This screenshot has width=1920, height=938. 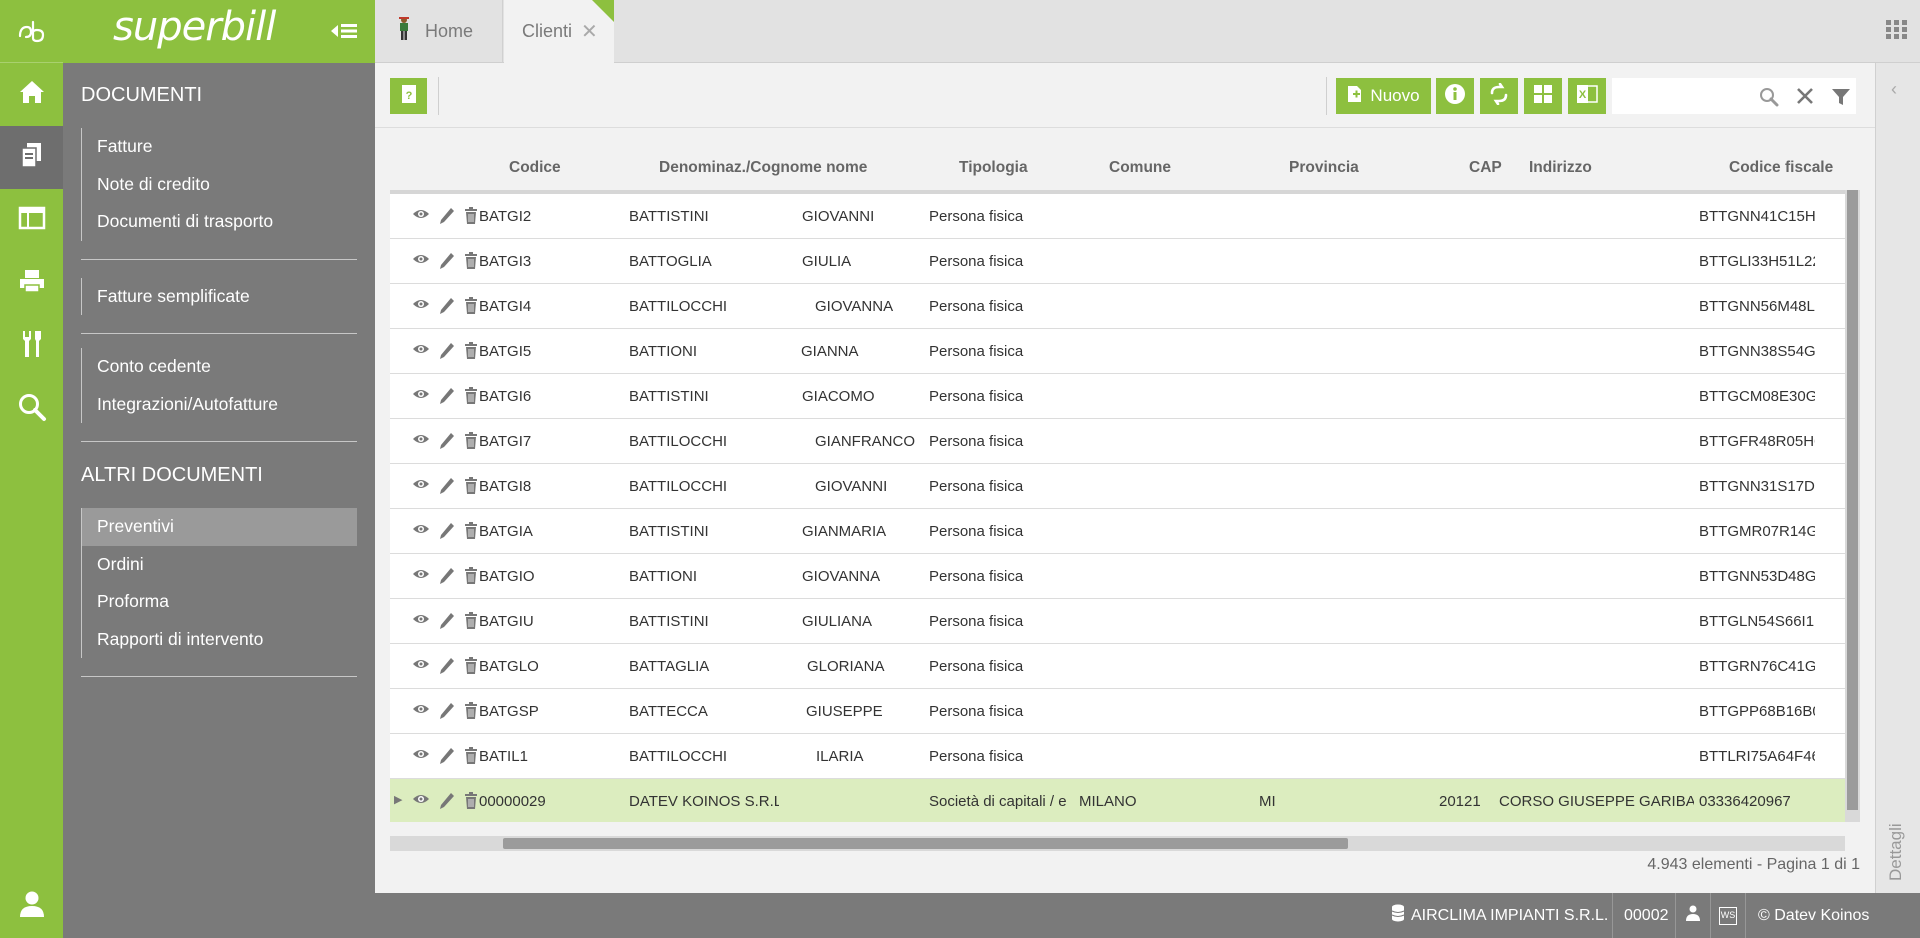 I want to click on filter-icon, so click(x=1841, y=99).